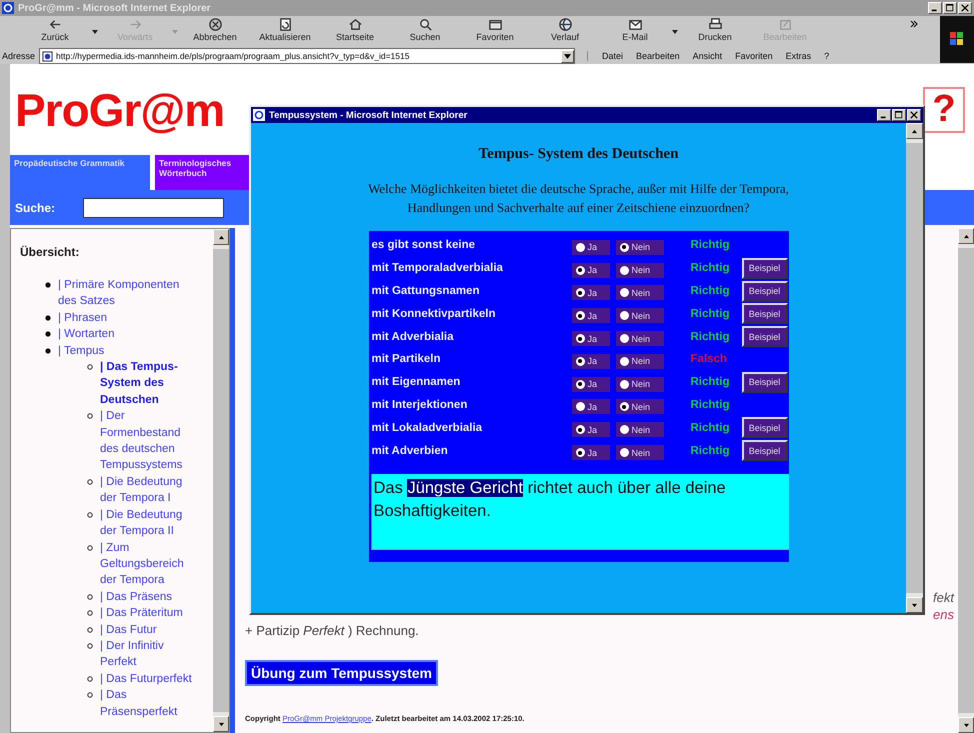  I want to click on toolbar-button: Verlauf, so click(565, 32).